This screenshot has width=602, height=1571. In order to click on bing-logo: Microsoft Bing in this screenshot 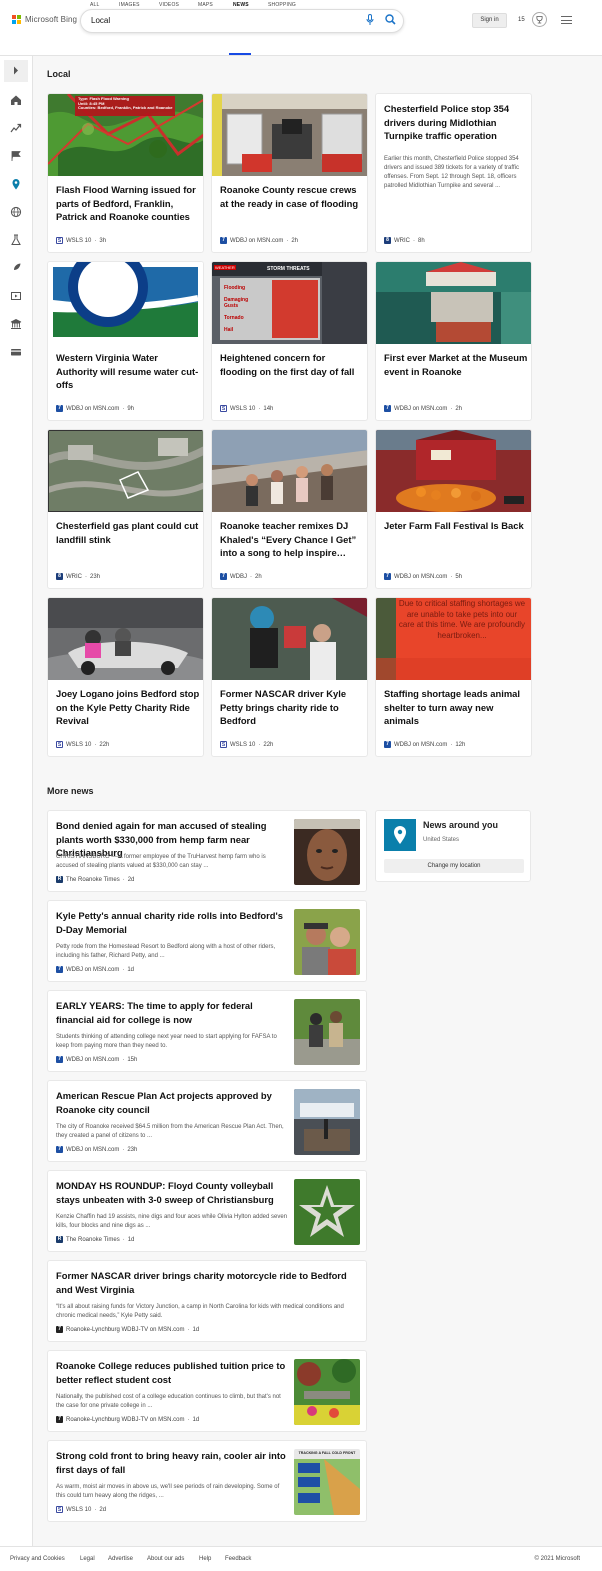, I will do `click(44, 19)`.